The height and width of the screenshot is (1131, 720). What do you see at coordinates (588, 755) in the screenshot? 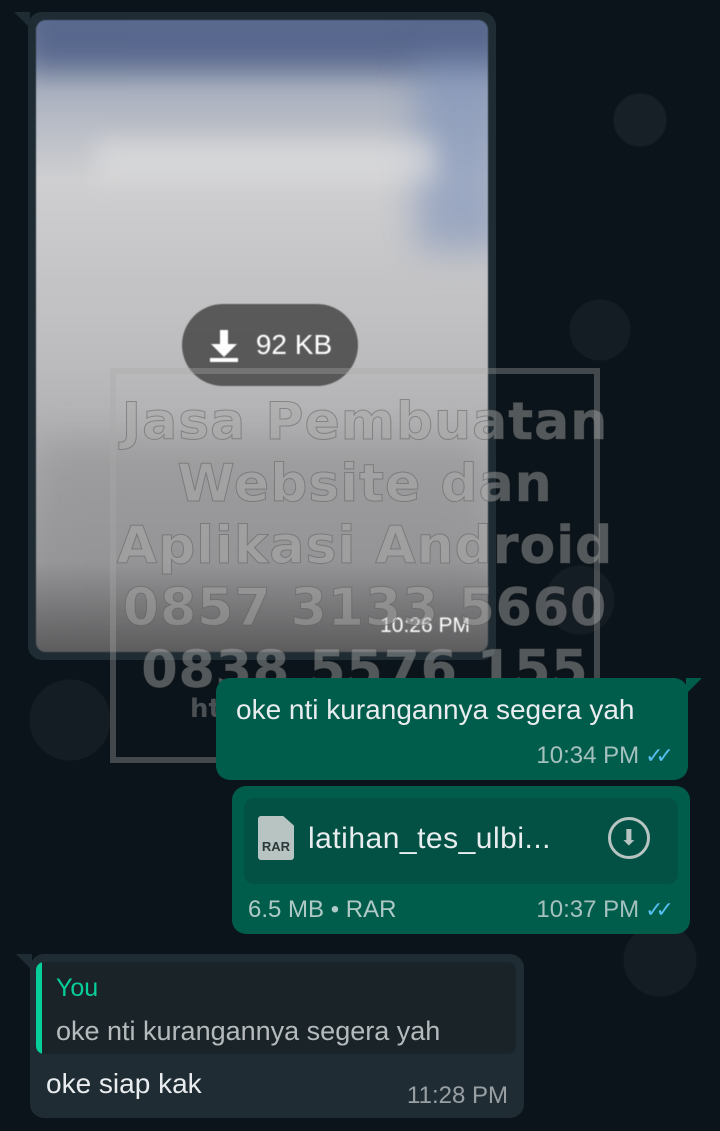
I see `message-time: 10:34 PM` at bounding box center [588, 755].